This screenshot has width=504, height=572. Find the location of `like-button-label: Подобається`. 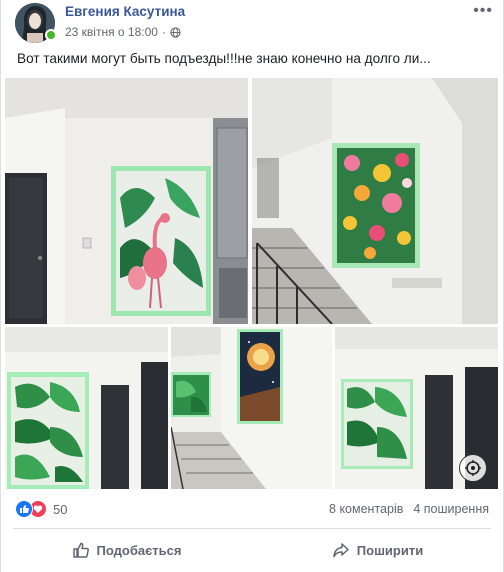

like-button-label: Подобається is located at coordinates (139, 550).